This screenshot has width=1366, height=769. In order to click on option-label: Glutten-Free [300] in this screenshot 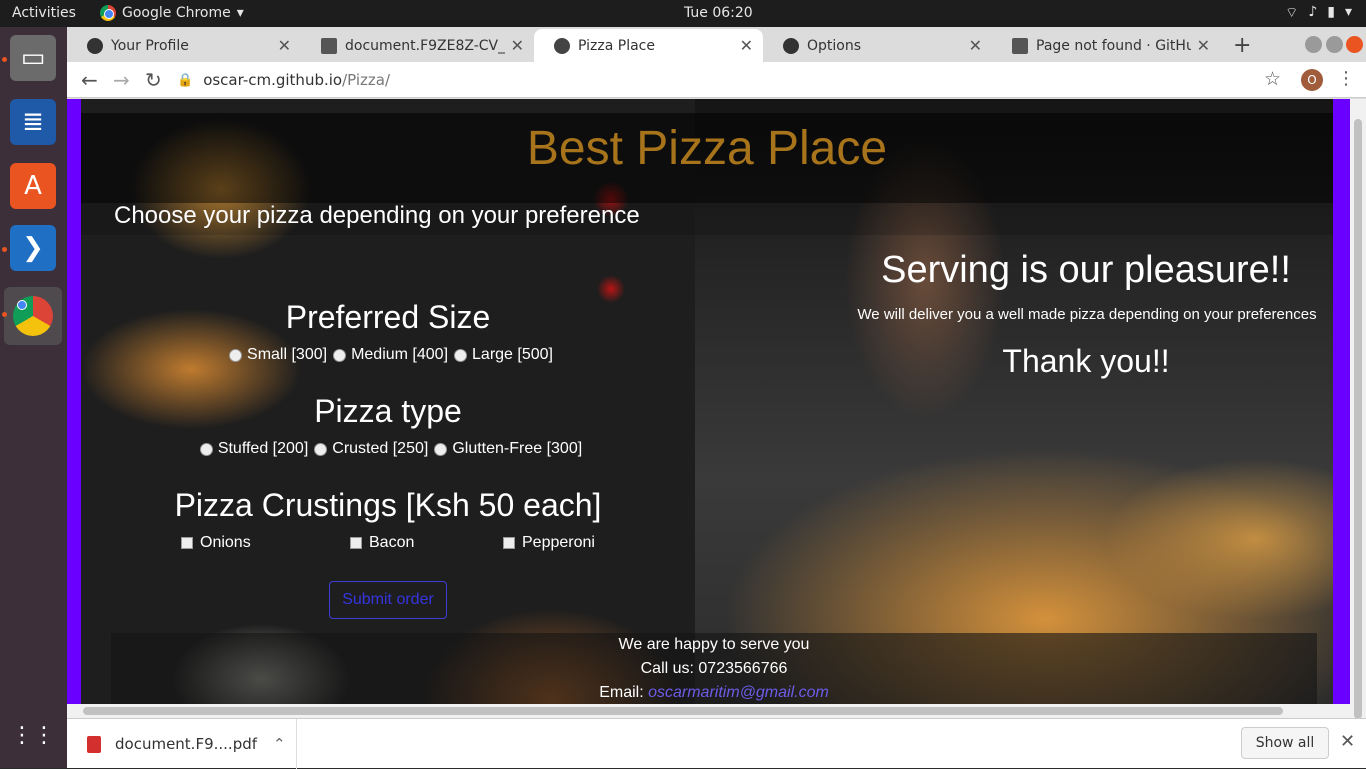, I will do `click(517, 448)`.